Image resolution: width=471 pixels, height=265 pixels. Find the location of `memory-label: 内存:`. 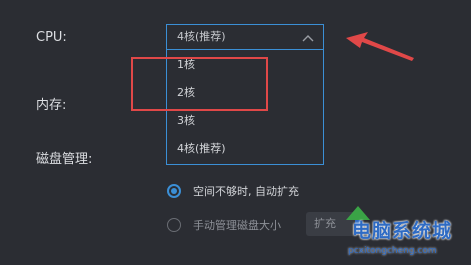

memory-label: 内存: is located at coordinates (51, 105).